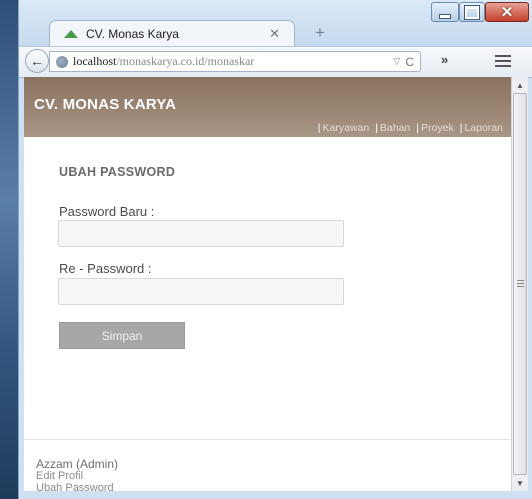 This screenshot has width=532, height=499. What do you see at coordinates (105, 104) in the screenshot?
I see `site-brand: CV. MONAS KARYA` at bounding box center [105, 104].